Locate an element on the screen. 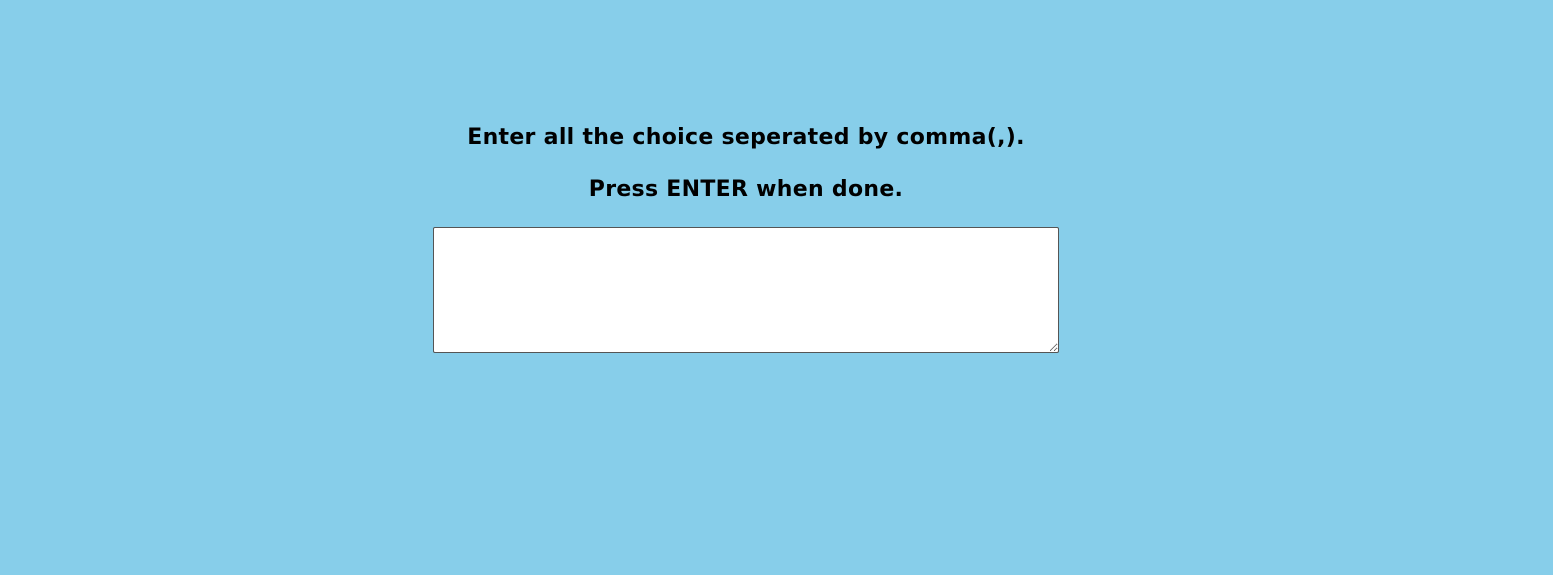 Image resolution: width=1553 pixels, height=575 pixels. choices-textarea is located at coordinates (746, 290).